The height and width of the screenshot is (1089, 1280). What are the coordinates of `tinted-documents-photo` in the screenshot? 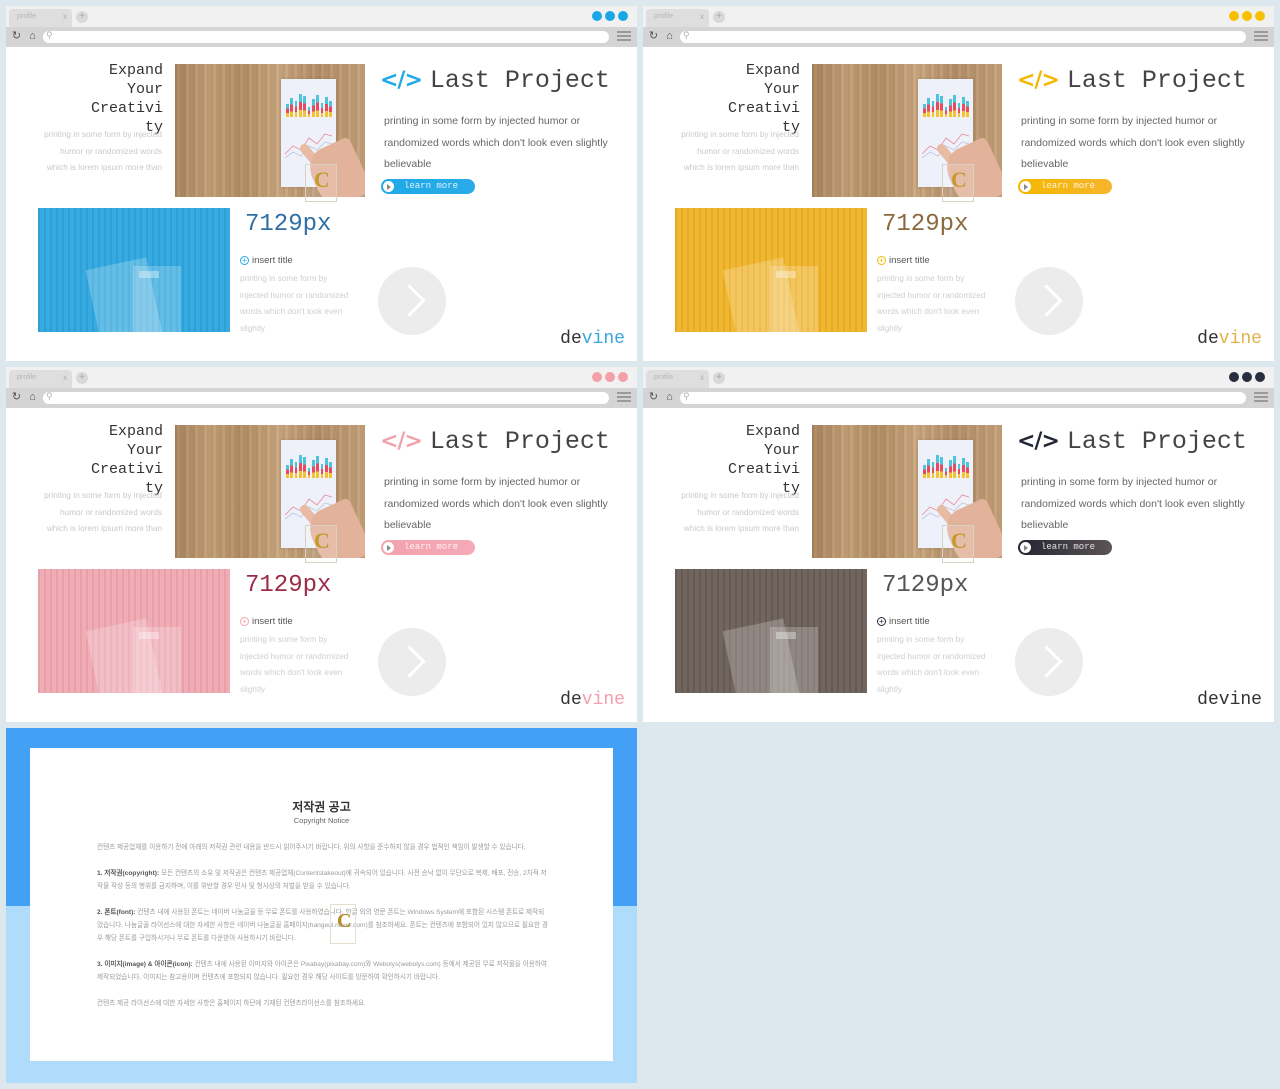 It's located at (134, 631).